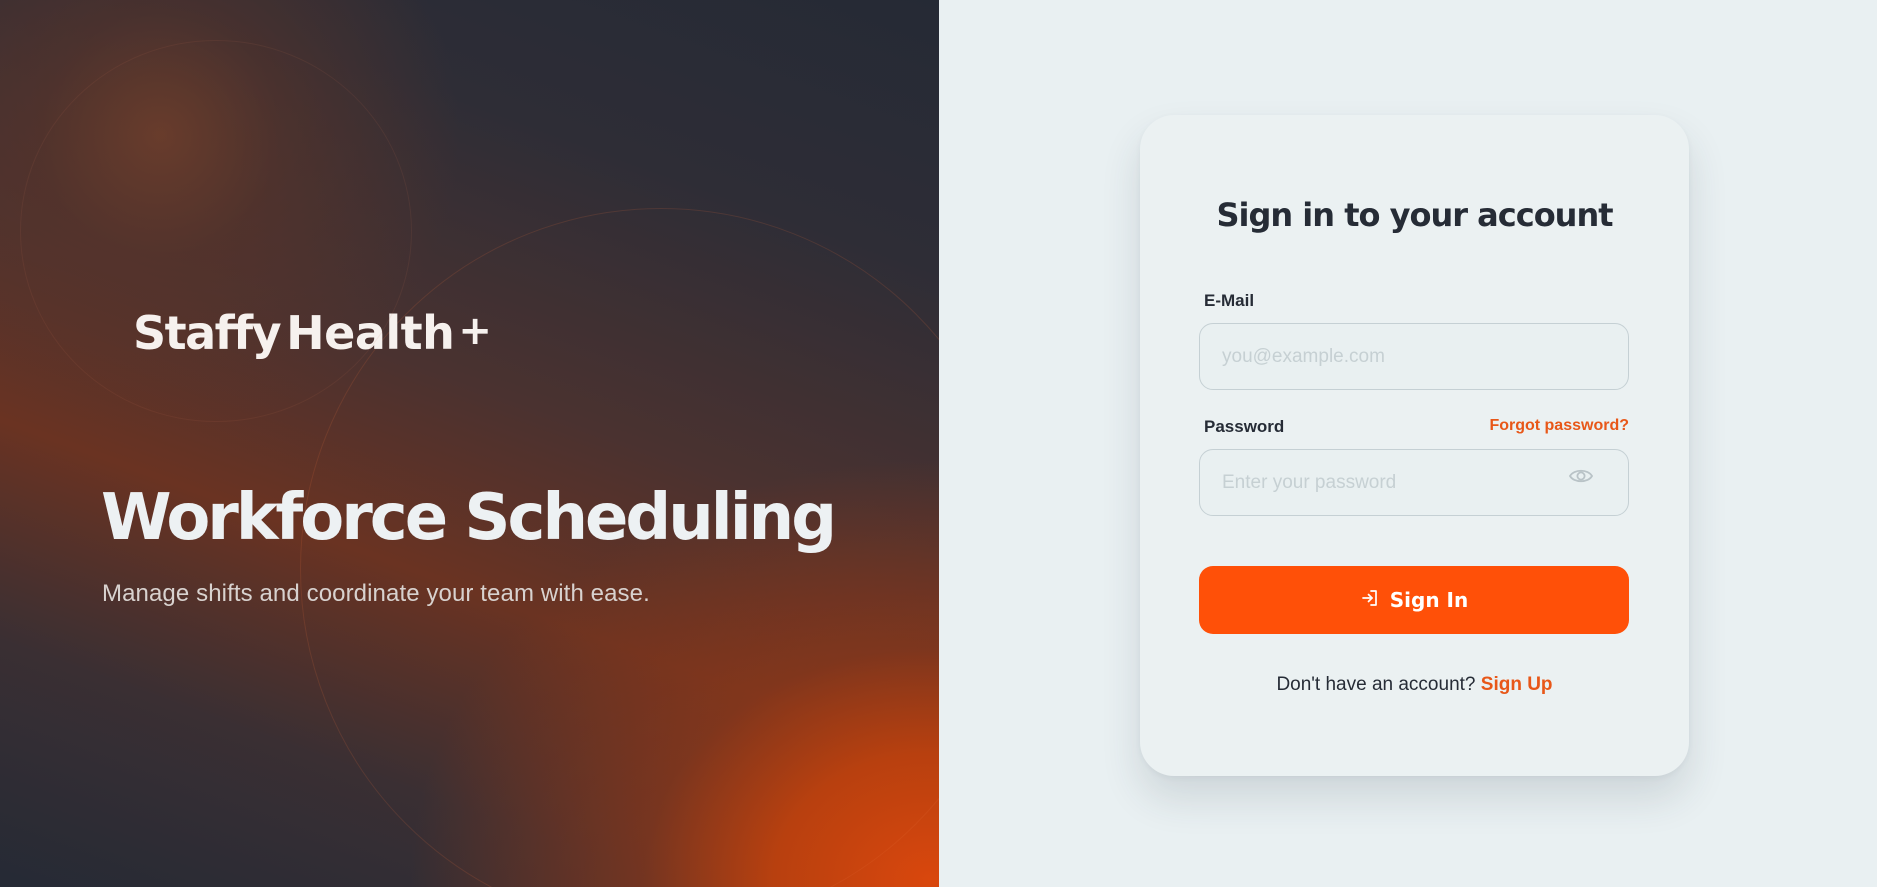 The height and width of the screenshot is (887, 1877). What do you see at coordinates (1414, 356) in the screenshot?
I see `email-input` at bounding box center [1414, 356].